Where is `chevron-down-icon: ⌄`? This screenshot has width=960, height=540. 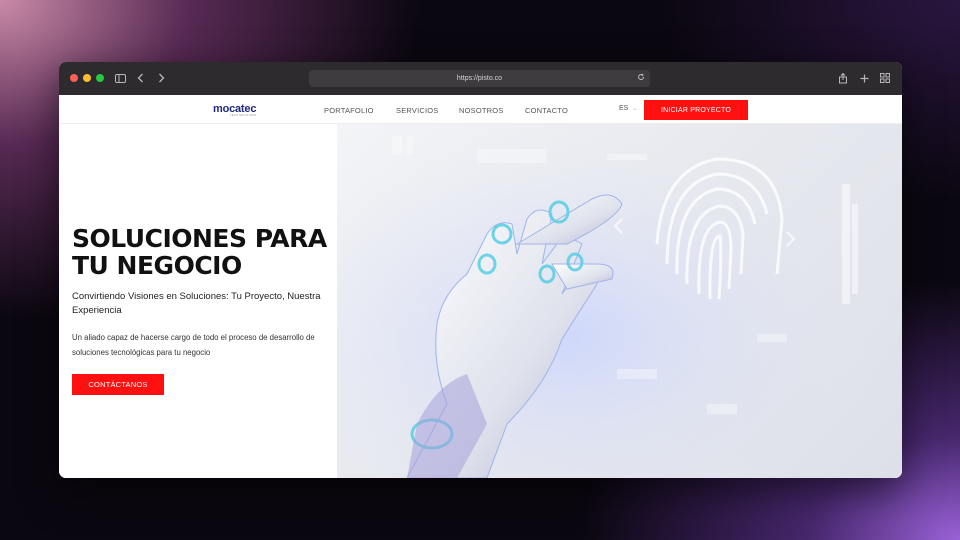 chevron-down-icon: ⌄ is located at coordinates (635, 109).